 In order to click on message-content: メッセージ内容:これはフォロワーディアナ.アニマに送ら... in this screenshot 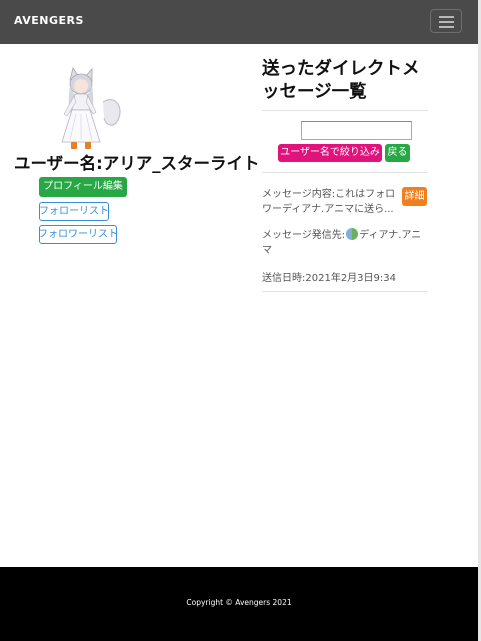, I will do `click(329, 202)`.